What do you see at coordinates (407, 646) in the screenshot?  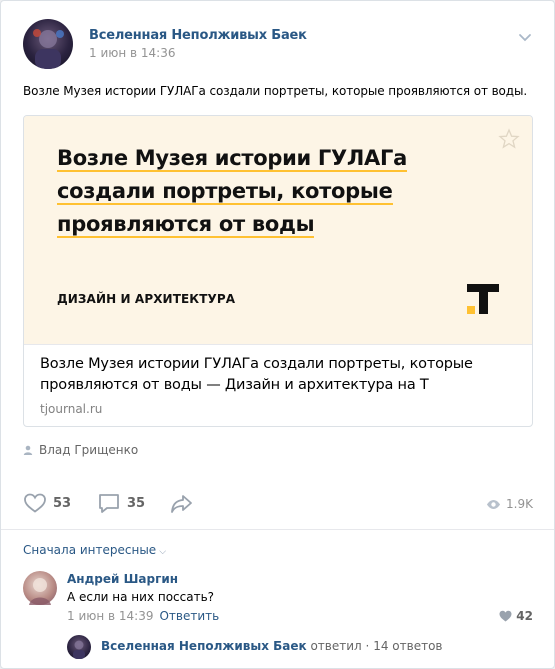 I see `replies-count: 14 ответов` at bounding box center [407, 646].